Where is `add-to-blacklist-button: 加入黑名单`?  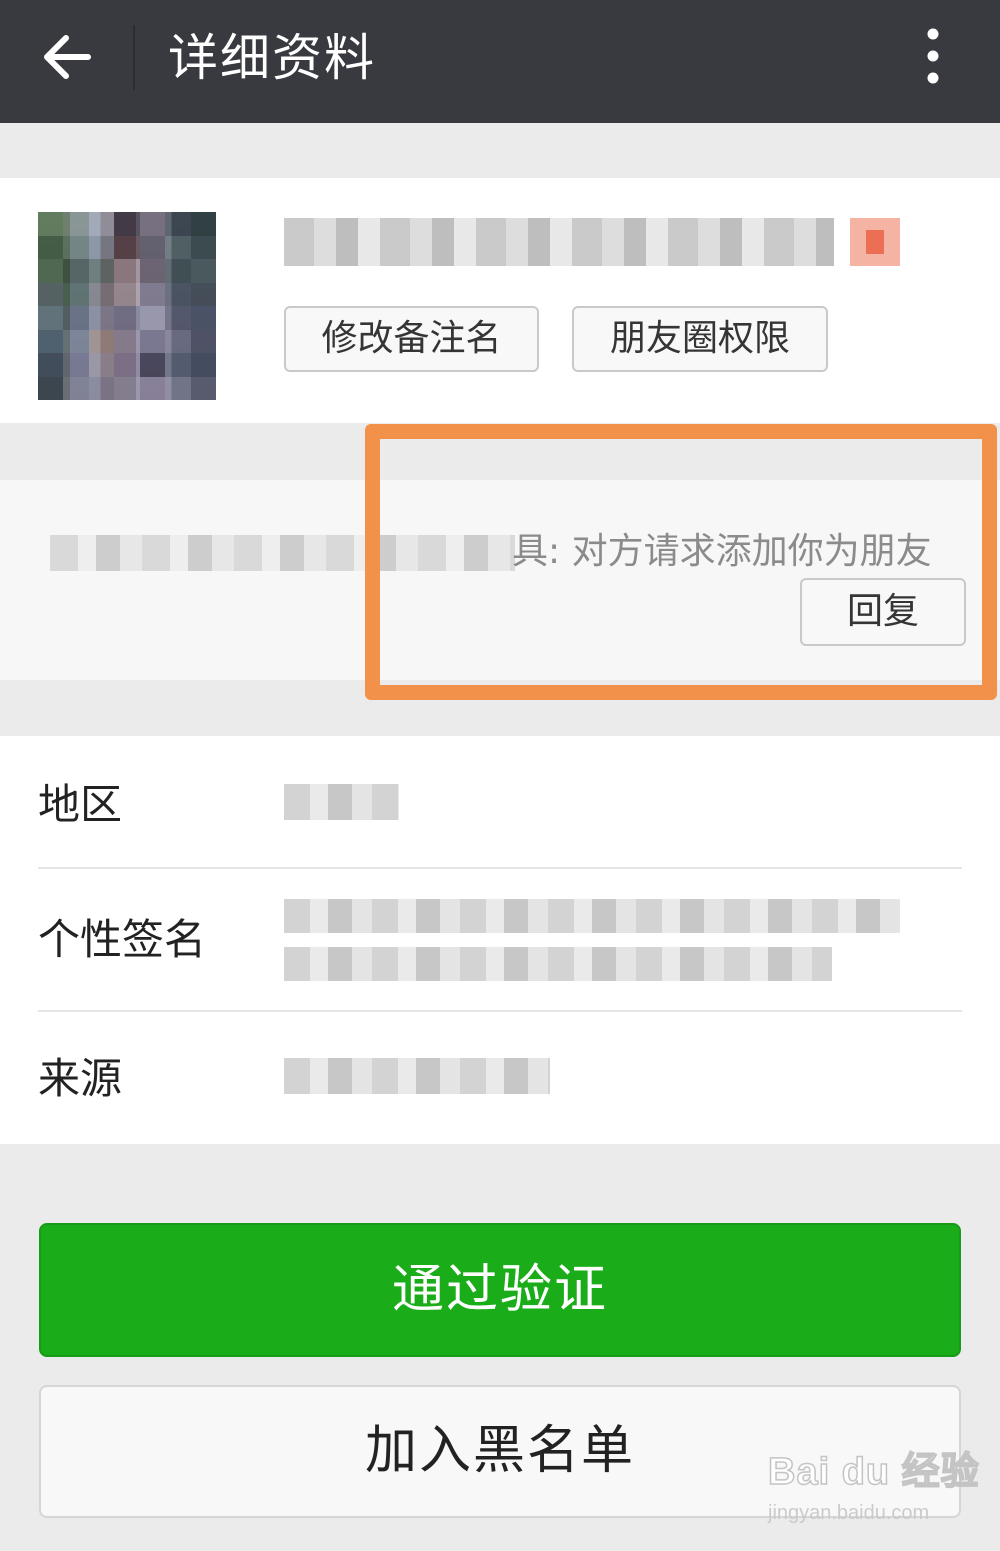 add-to-blacklist-button: 加入黑名单 is located at coordinates (500, 1451).